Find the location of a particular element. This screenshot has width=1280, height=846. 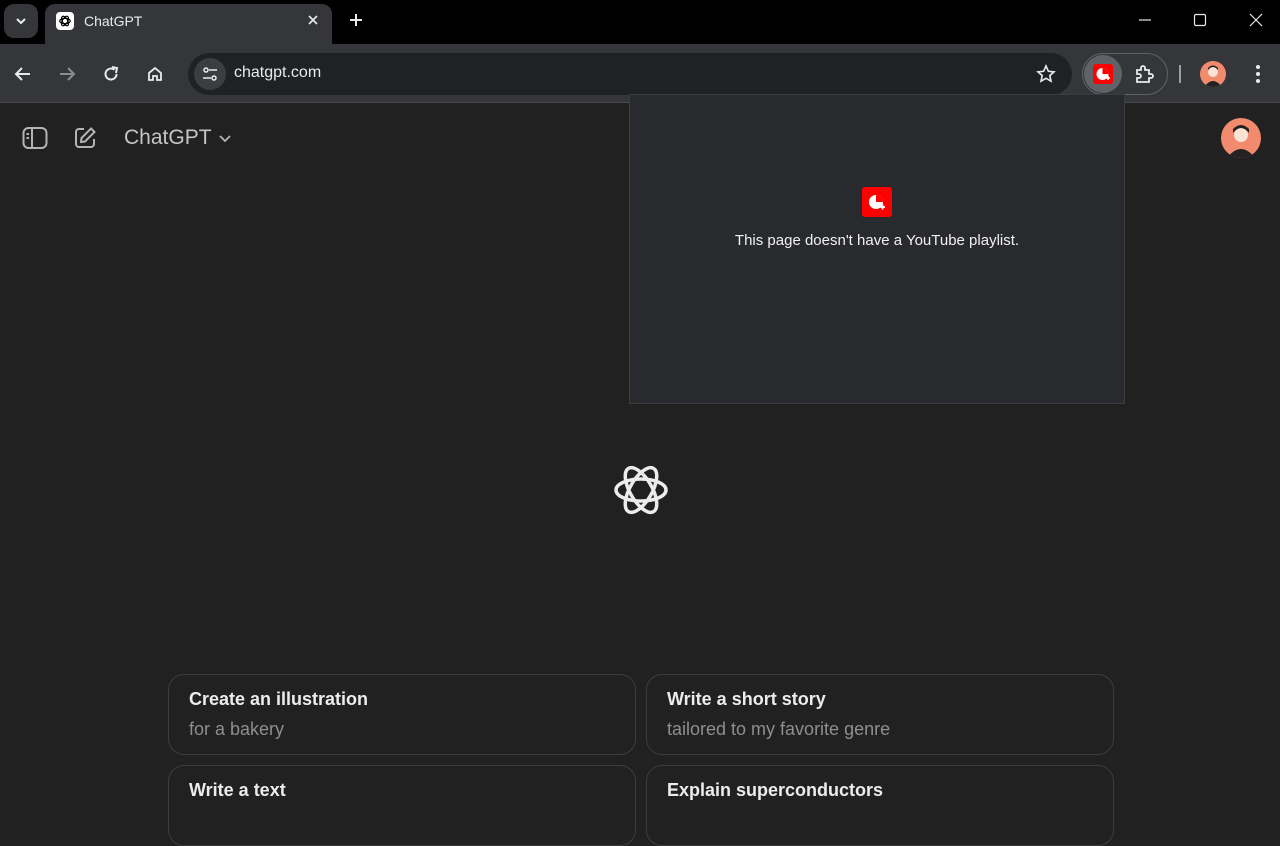

star-icon is located at coordinates (1046, 73).